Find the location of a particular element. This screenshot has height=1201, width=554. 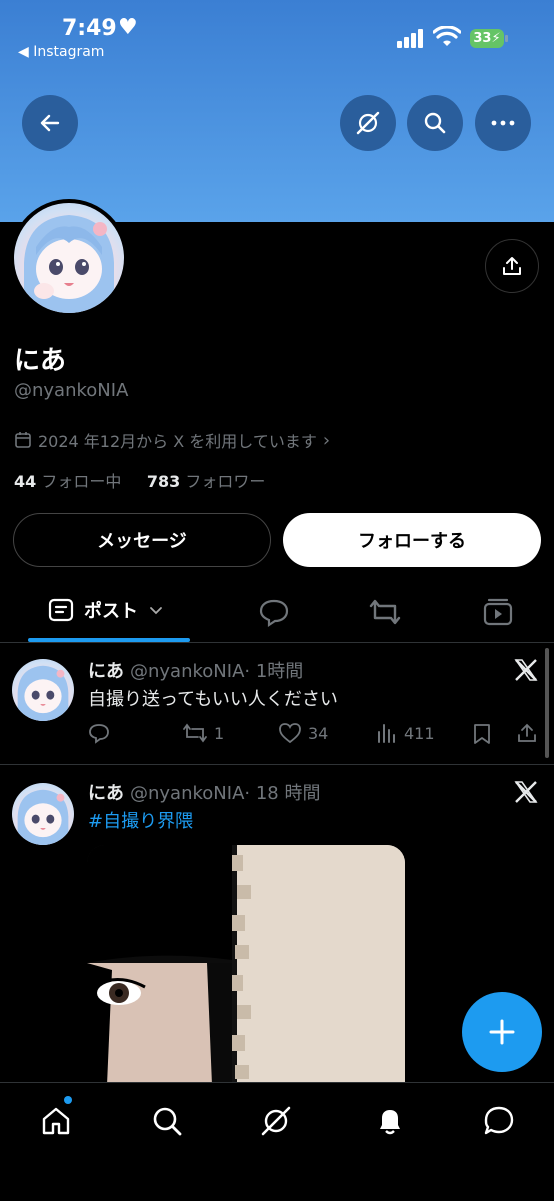

selfie-photo is located at coordinates (246, 965).